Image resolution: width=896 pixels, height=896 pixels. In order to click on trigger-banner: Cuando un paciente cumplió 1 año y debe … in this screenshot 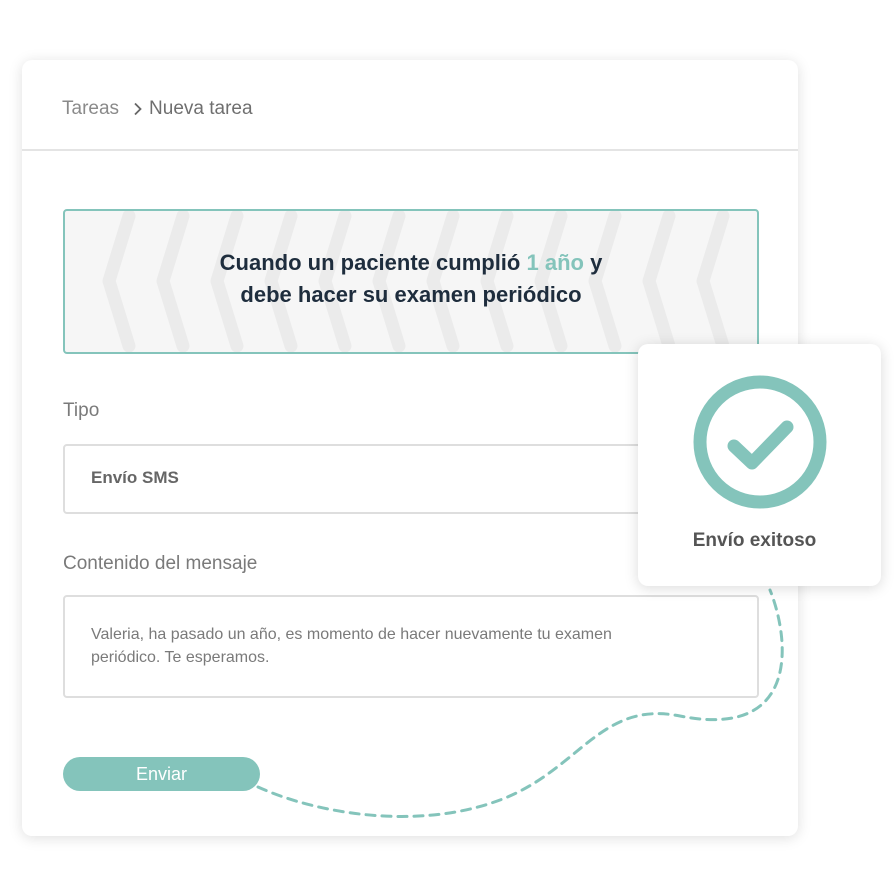, I will do `click(411, 281)`.